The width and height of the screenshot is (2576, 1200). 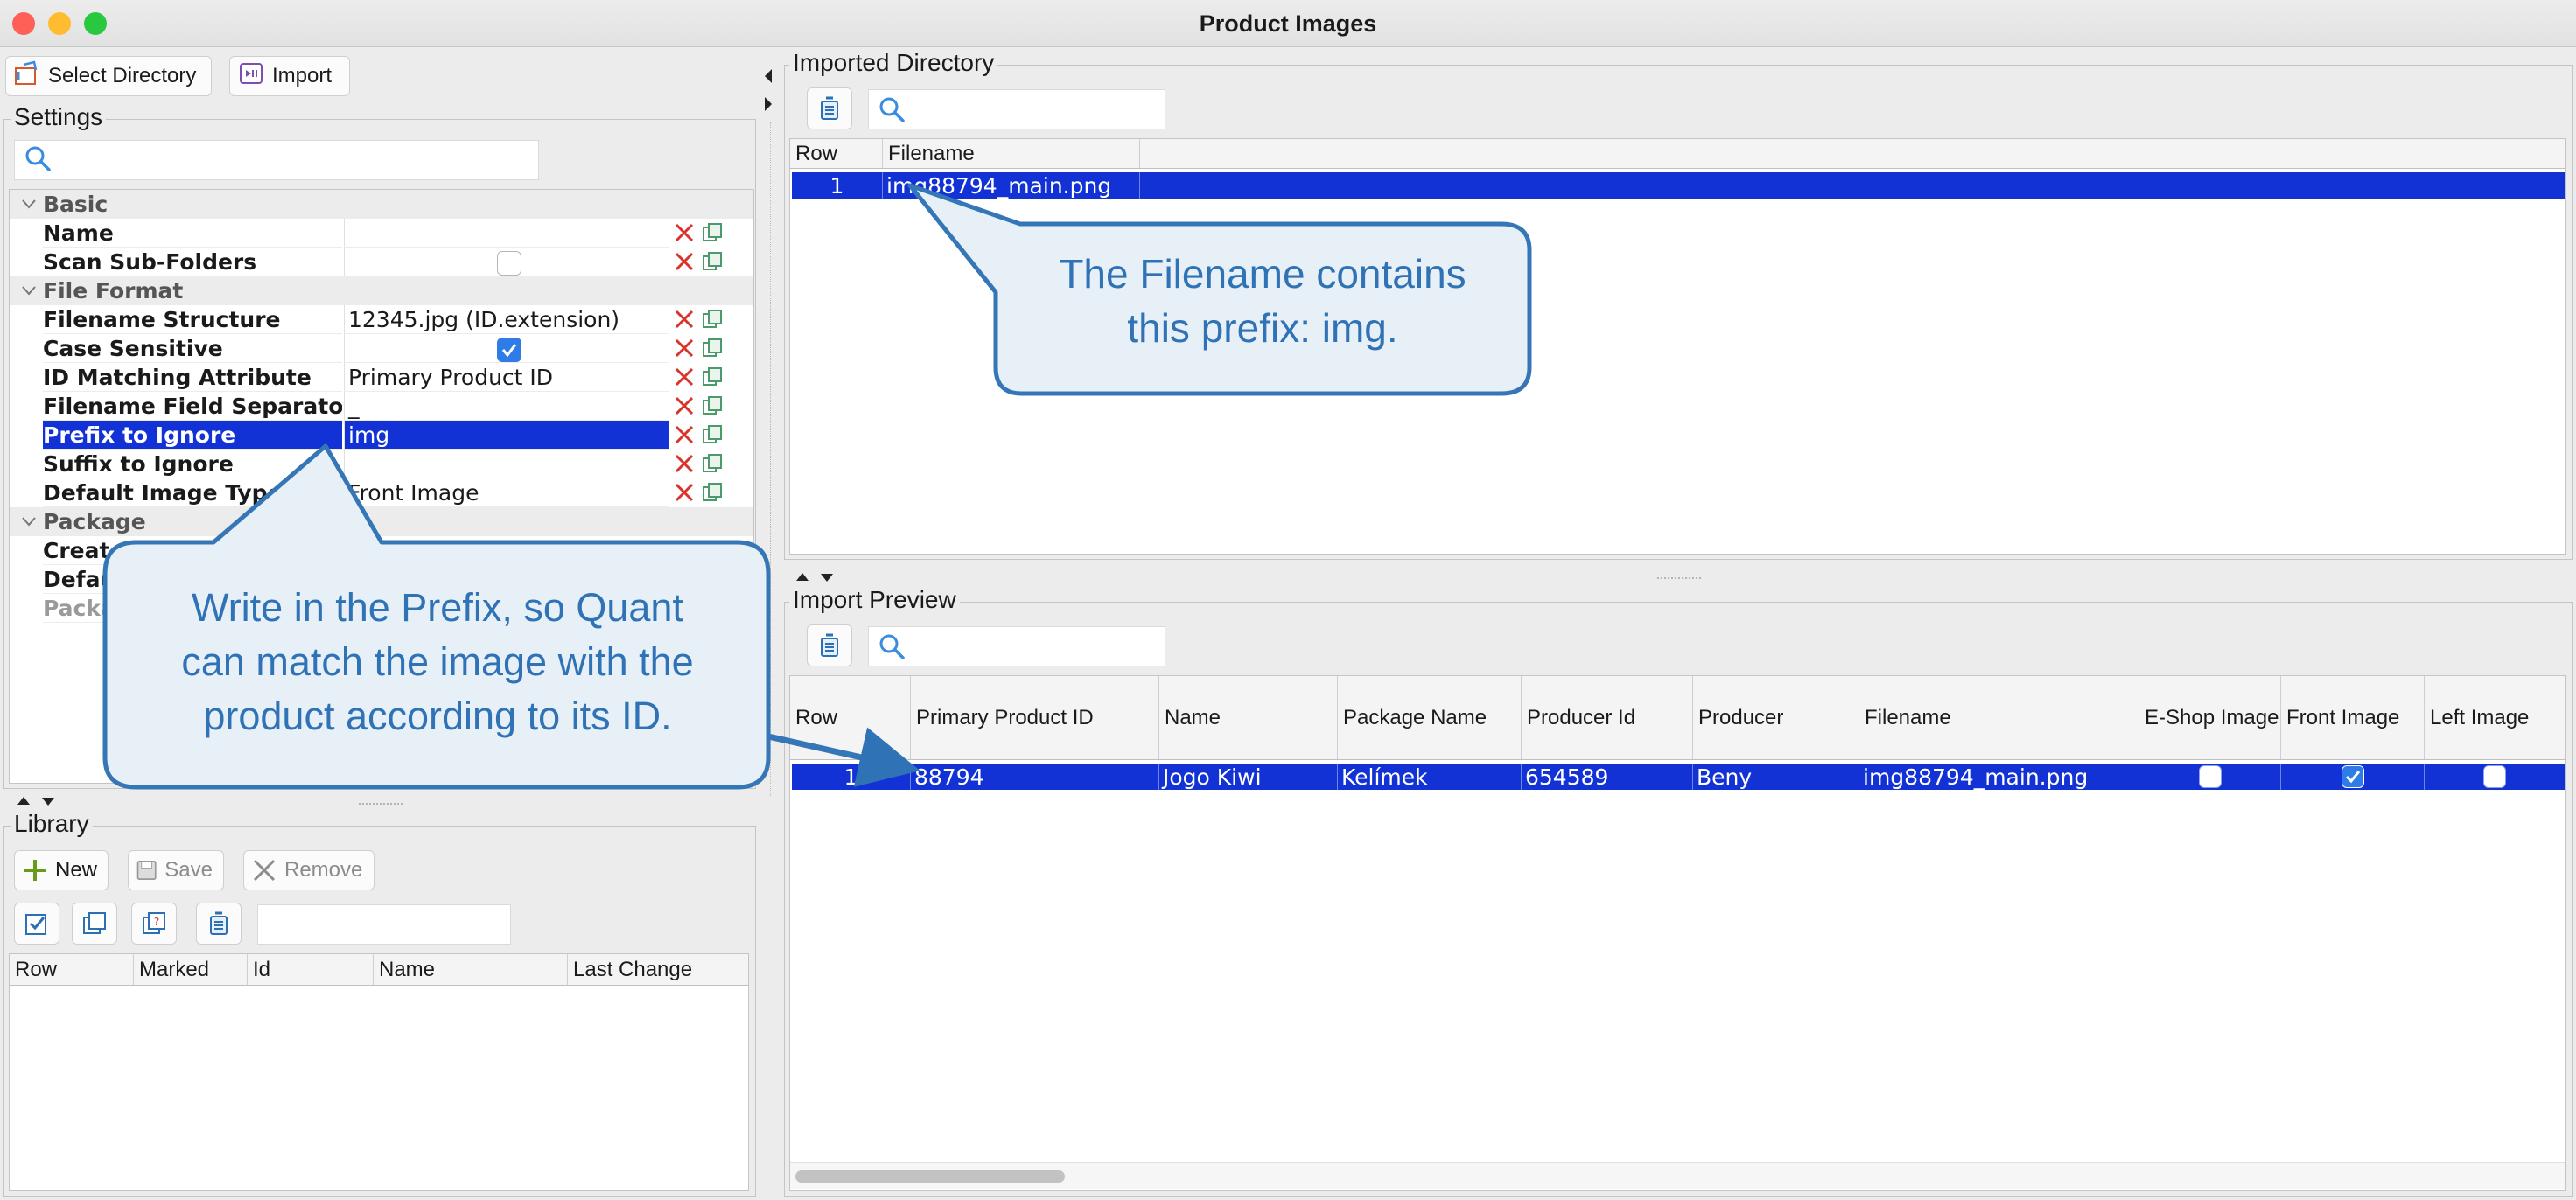 I want to click on callout-line: The Filename contains, so click(x=1262, y=274).